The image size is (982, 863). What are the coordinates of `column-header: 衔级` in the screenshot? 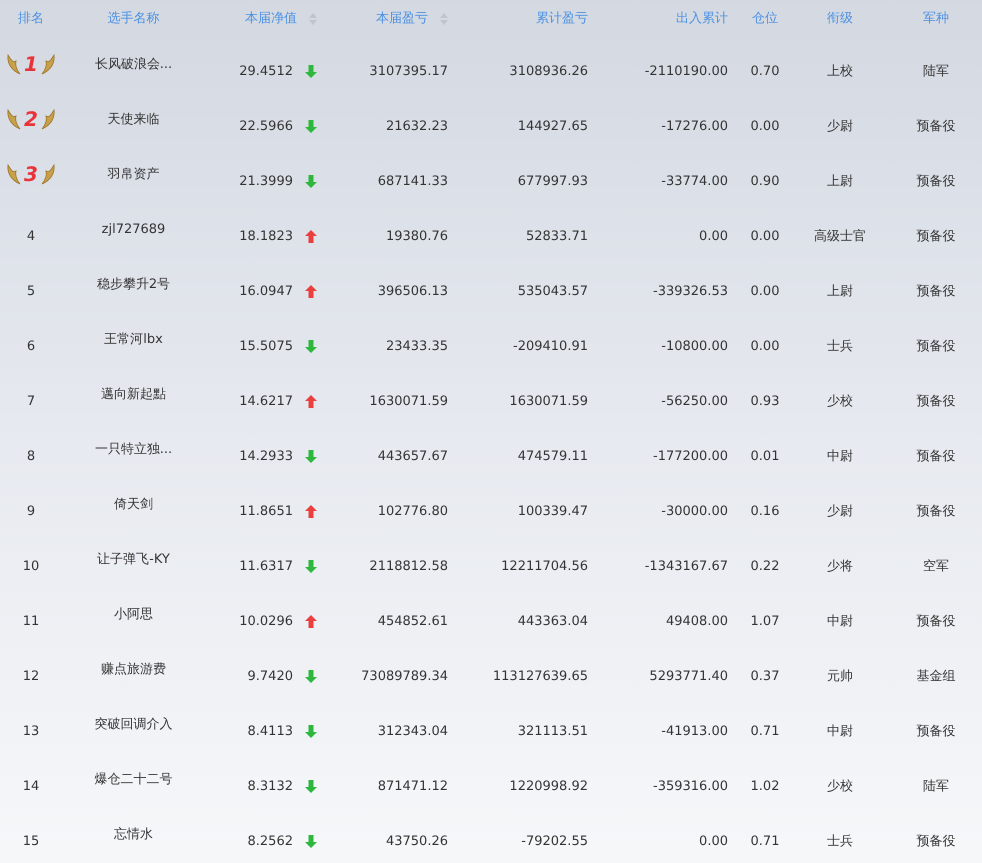 It's located at (840, 19).